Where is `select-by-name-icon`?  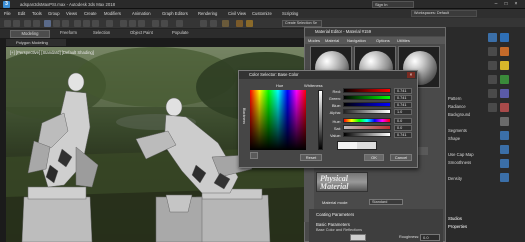
select-by-name-icon is located at coordinates (56, 23).